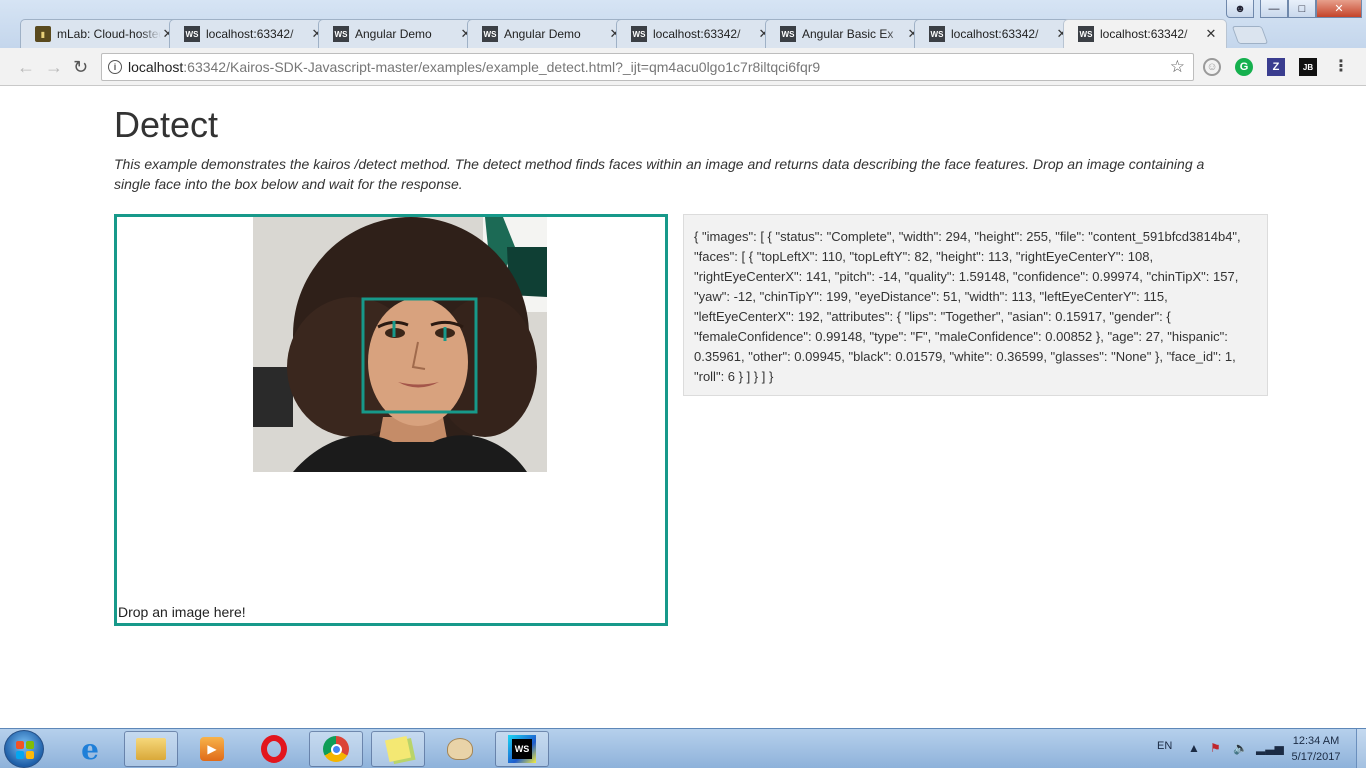 Image resolution: width=1366 pixels, height=768 pixels. I want to click on webstorm-icon: WS, so click(522, 749).